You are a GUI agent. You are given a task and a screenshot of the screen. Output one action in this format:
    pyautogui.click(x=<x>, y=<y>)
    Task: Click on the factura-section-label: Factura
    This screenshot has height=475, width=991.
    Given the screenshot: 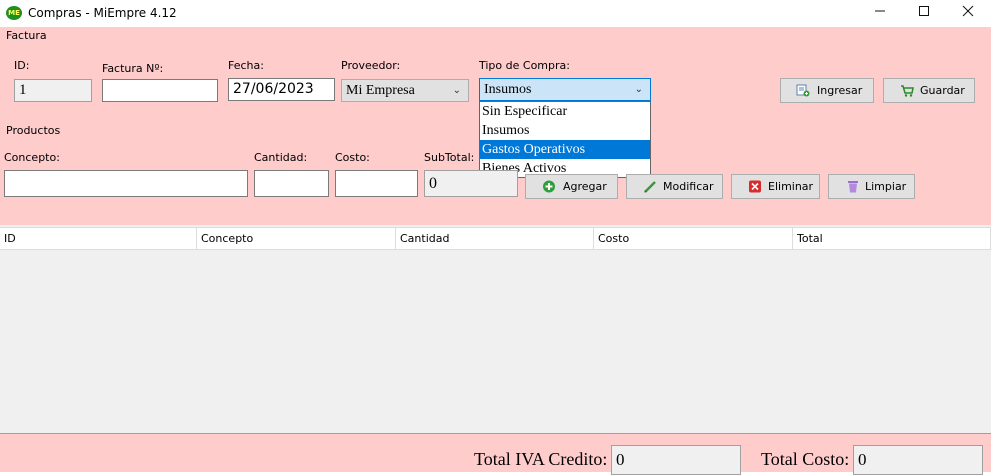 What is the action you would take?
    pyautogui.click(x=26, y=35)
    